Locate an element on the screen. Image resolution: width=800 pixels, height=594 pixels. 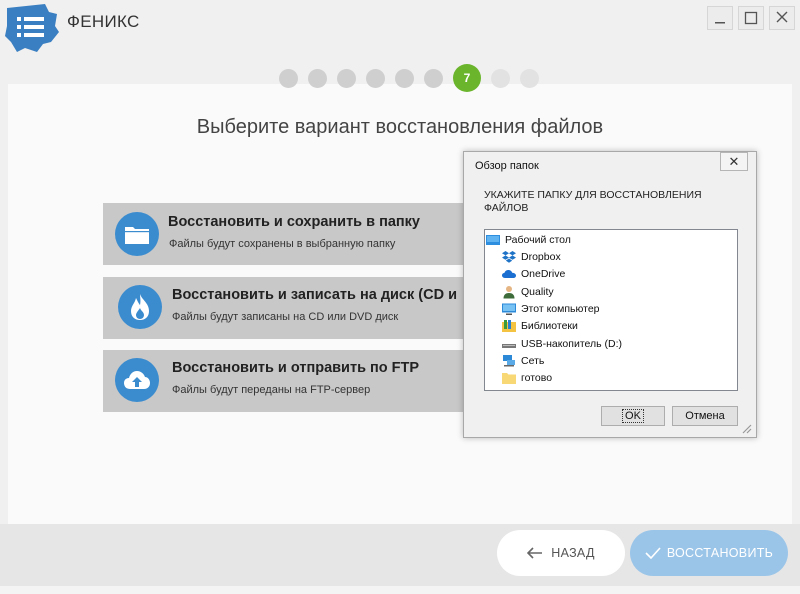
computer-icon is located at coordinates (509, 309).